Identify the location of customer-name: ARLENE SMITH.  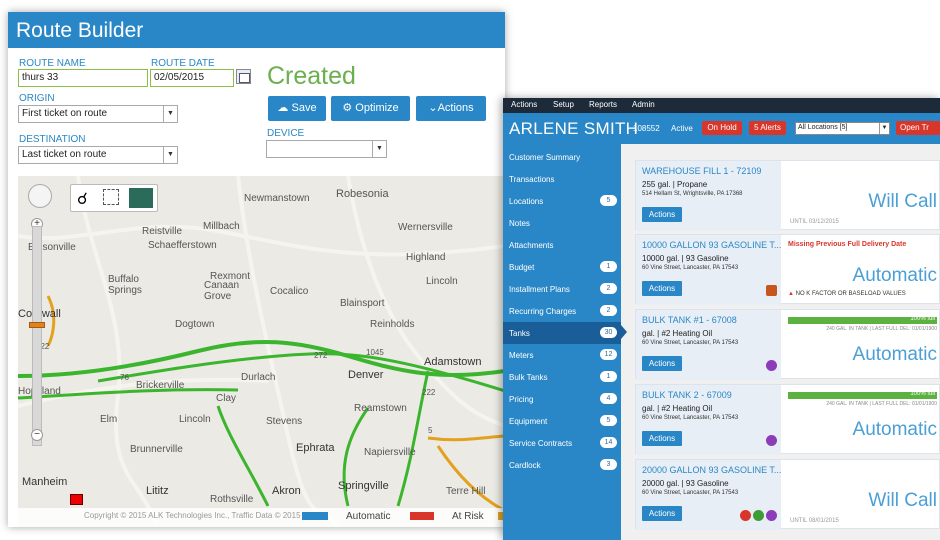
(574, 128).